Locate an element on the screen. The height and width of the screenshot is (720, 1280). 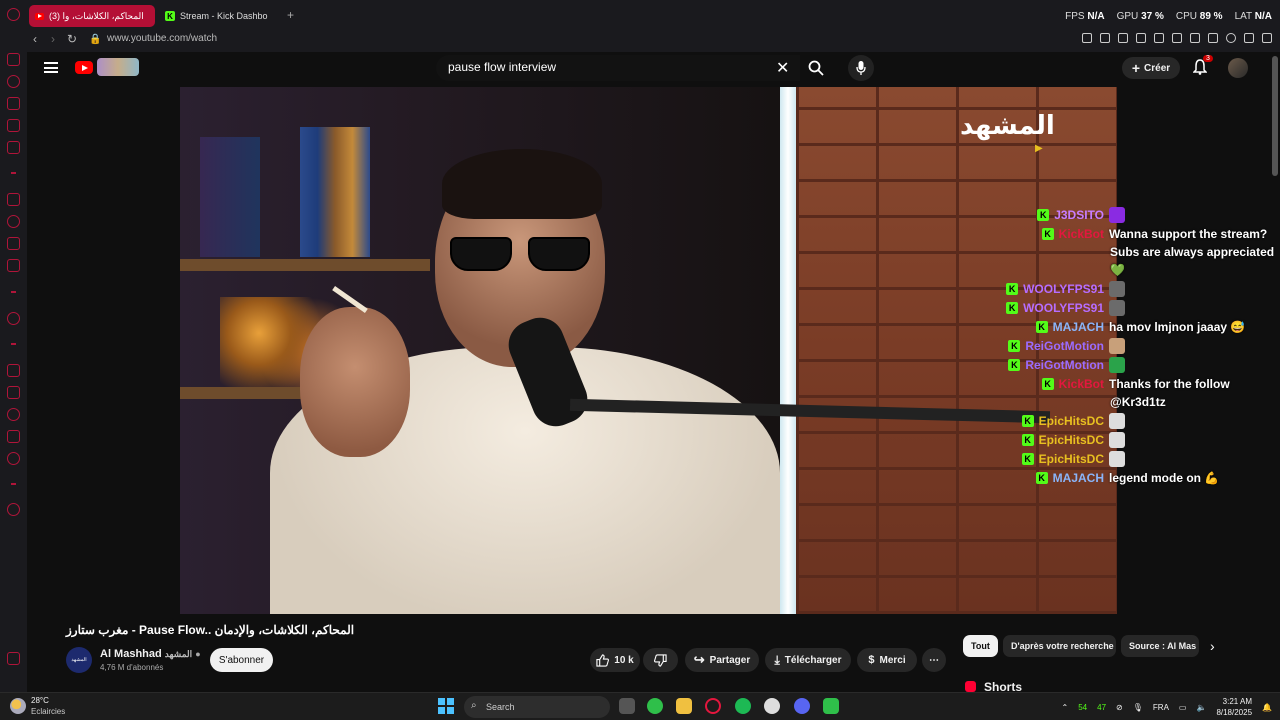
tab-youtube: (3) المحاكم، الكلاشات، وا is located at coordinates (92, 16).